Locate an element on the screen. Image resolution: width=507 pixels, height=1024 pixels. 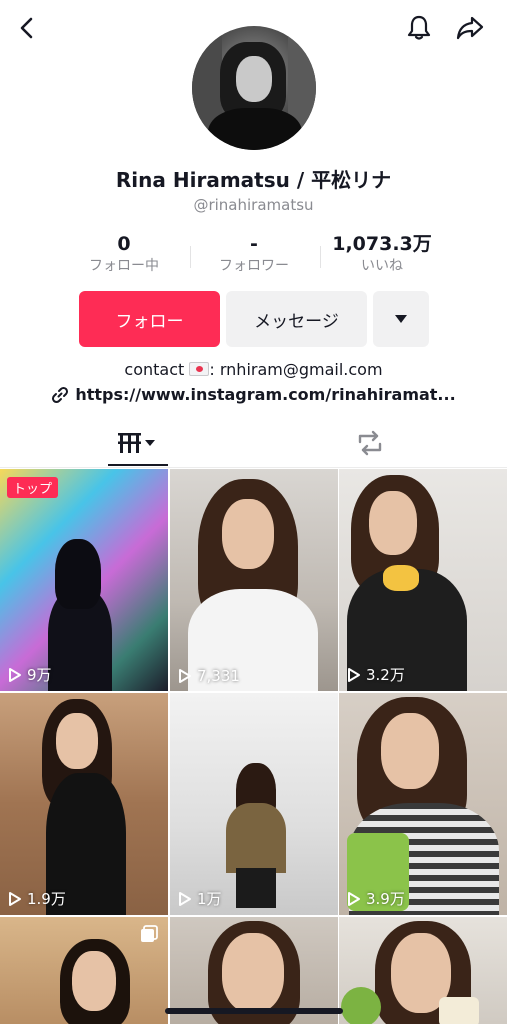
view-count: 1.9万 is located at coordinates (37, 898).